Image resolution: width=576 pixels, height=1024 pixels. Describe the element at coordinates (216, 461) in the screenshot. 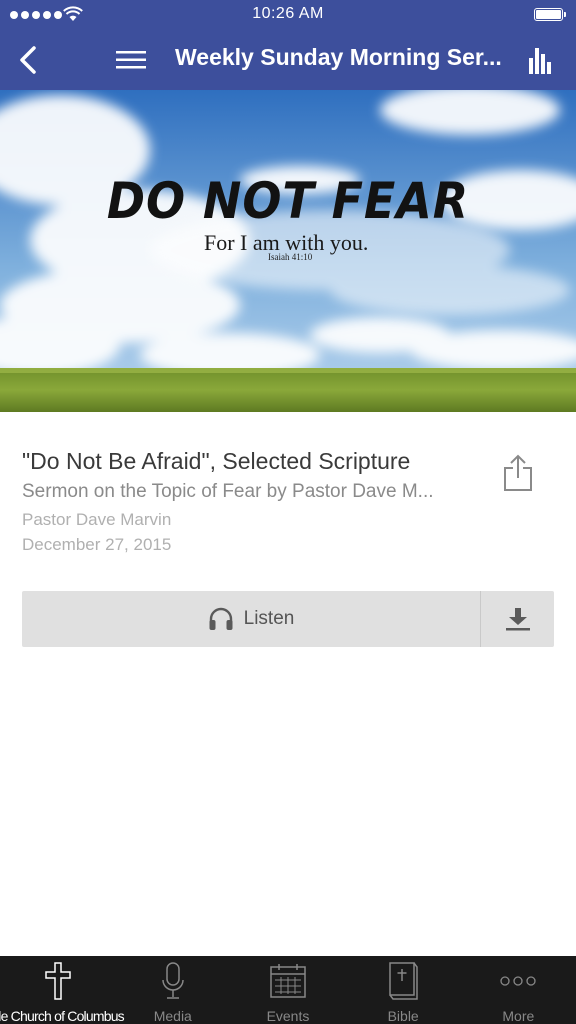

I see `sermon-title: "Do Not Be Afraid", Selected Scripture` at that location.